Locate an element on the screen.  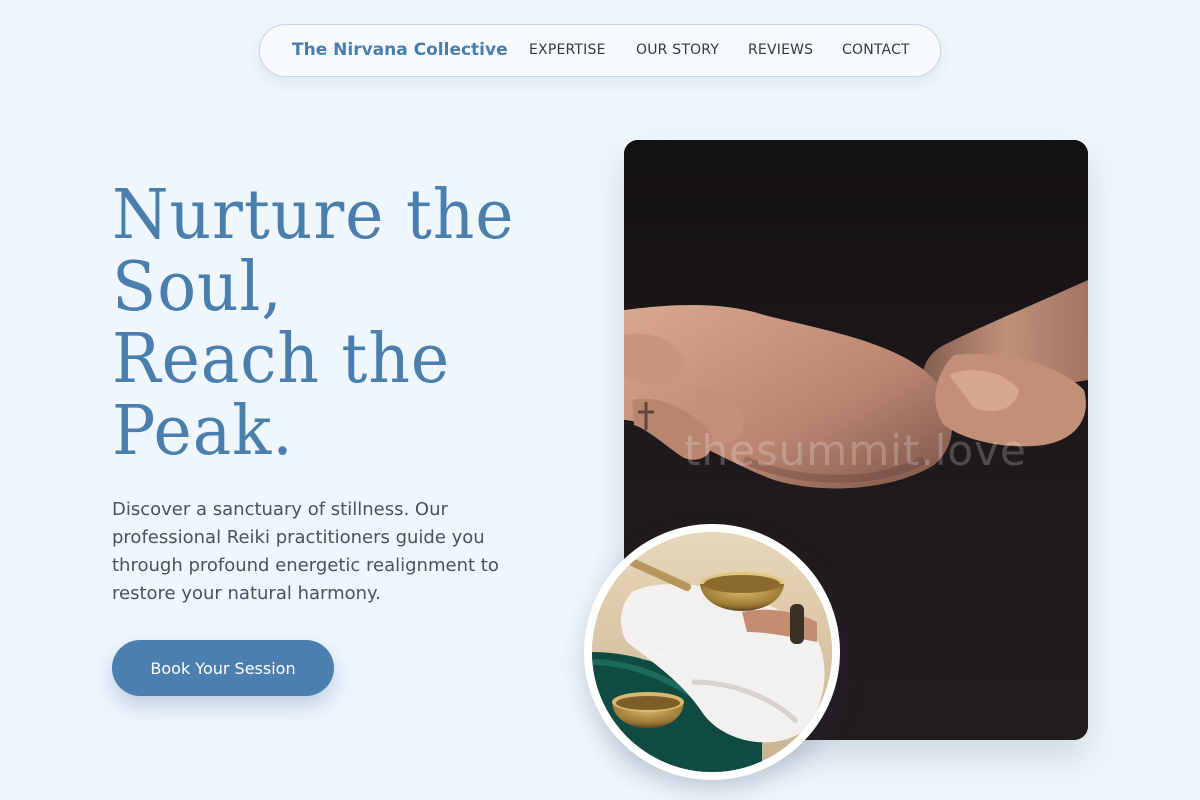
nav-link-contact: CONTACT is located at coordinates (876, 50).